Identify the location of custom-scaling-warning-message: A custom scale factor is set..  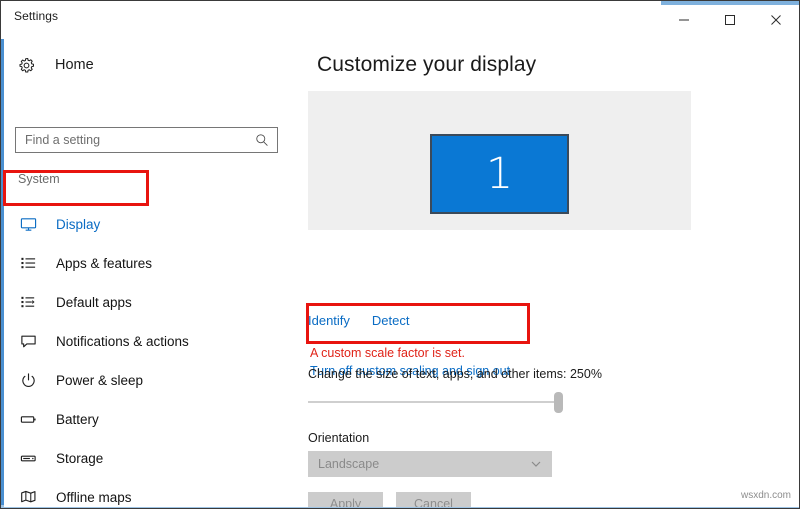
(387, 353).